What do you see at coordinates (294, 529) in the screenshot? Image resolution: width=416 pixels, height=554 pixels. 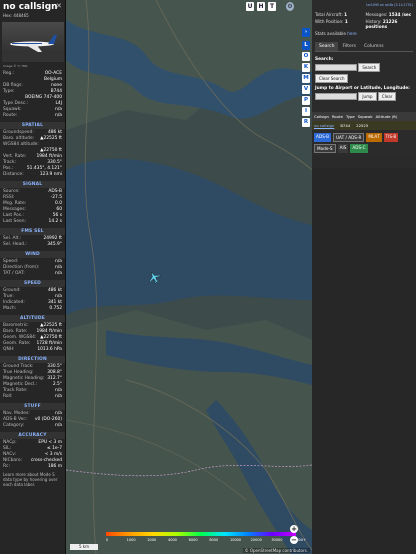 I see `zoom-in-button: +` at bounding box center [294, 529].